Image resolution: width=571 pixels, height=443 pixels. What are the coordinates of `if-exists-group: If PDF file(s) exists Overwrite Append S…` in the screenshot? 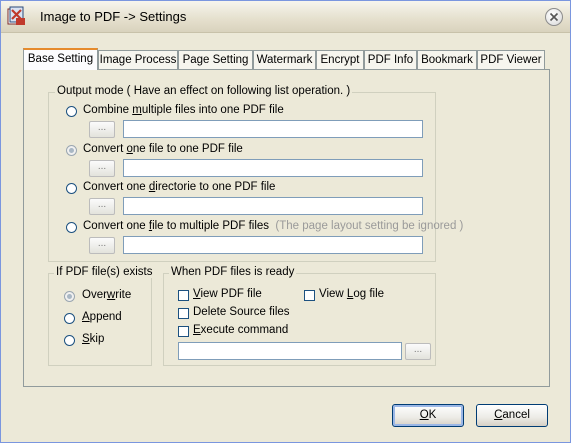 It's located at (101, 316).